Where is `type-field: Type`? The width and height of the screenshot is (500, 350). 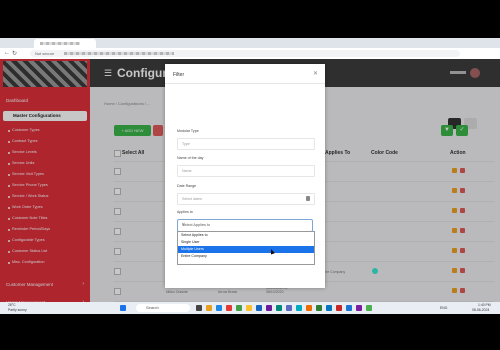
type-field: Type is located at coordinates (246, 144).